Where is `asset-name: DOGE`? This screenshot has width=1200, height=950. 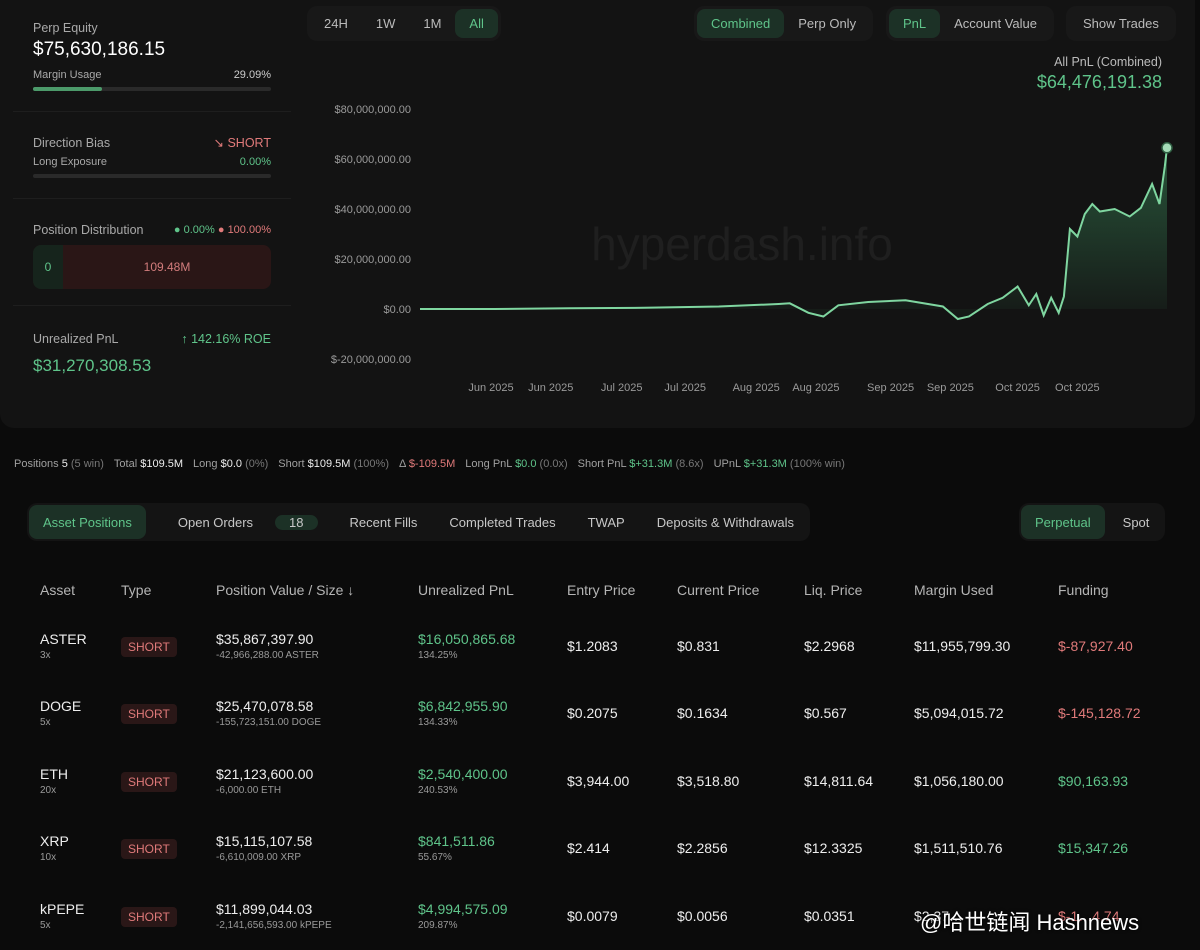
asset-name: DOGE is located at coordinates (67, 706).